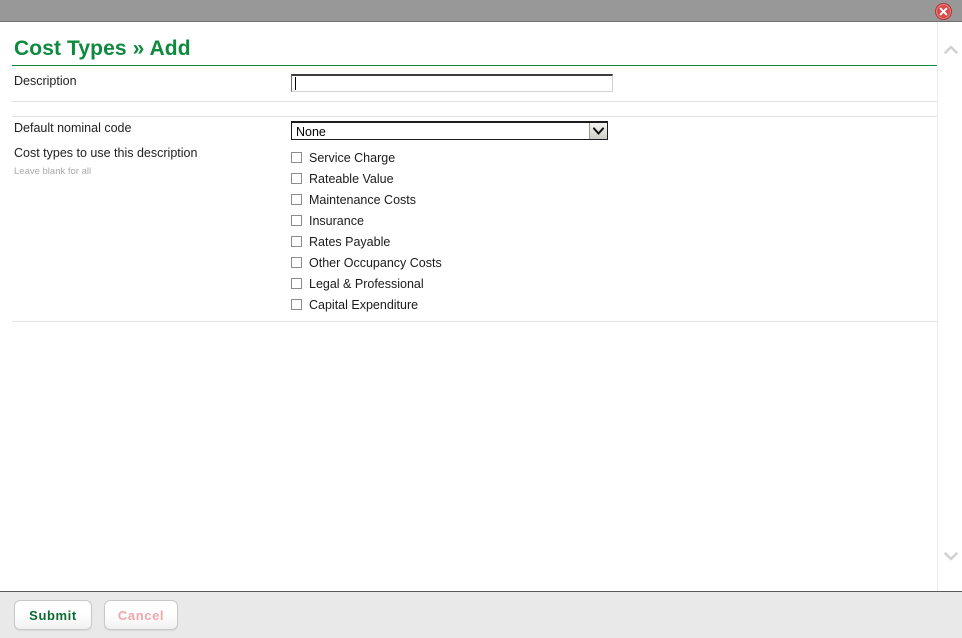 The image size is (962, 638). Describe the element at coordinates (614, 304) in the screenshot. I see `cost-type-option: Capital Expenditure` at that location.